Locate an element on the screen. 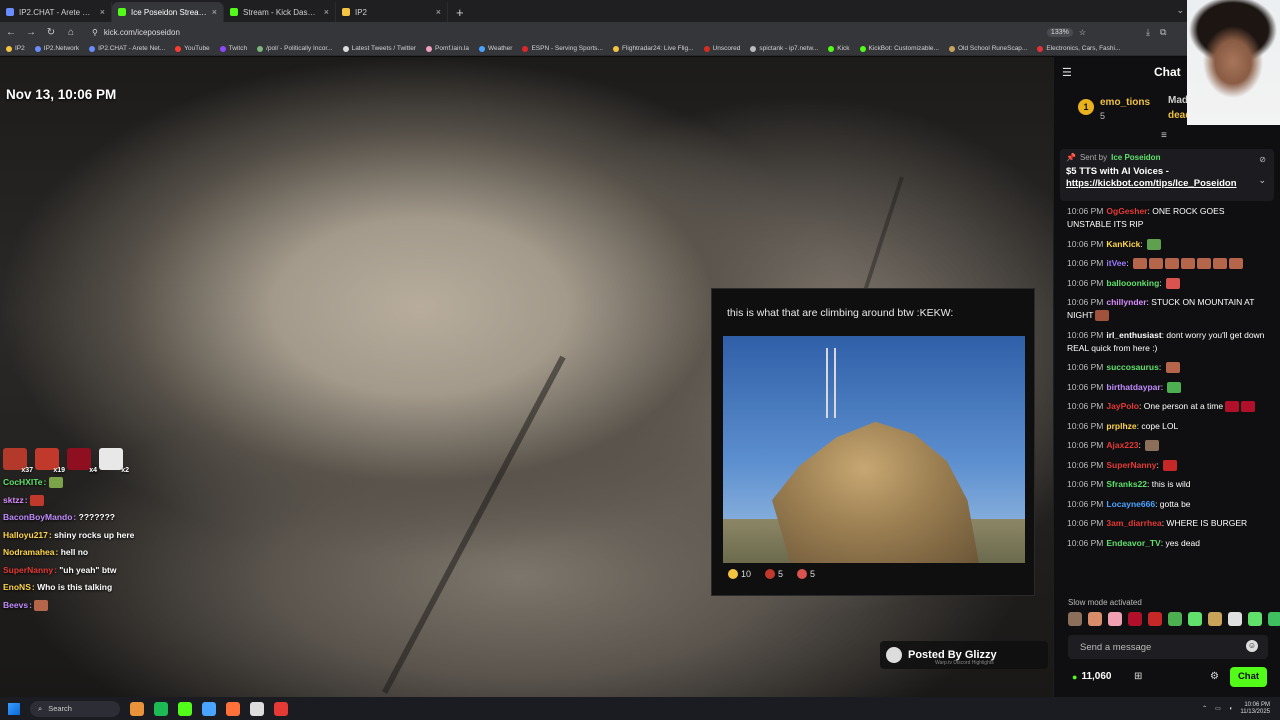 Image resolution: width=1280 pixels, height=720 pixels. message-user: irl_enthusiast is located at coordinates (1133, 335).